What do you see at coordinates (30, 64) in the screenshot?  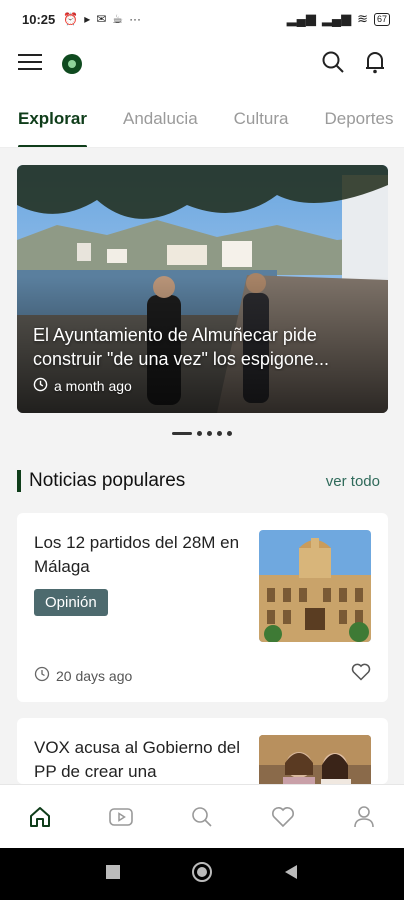 I see `menu-icon` at bounding box center [30, 64].